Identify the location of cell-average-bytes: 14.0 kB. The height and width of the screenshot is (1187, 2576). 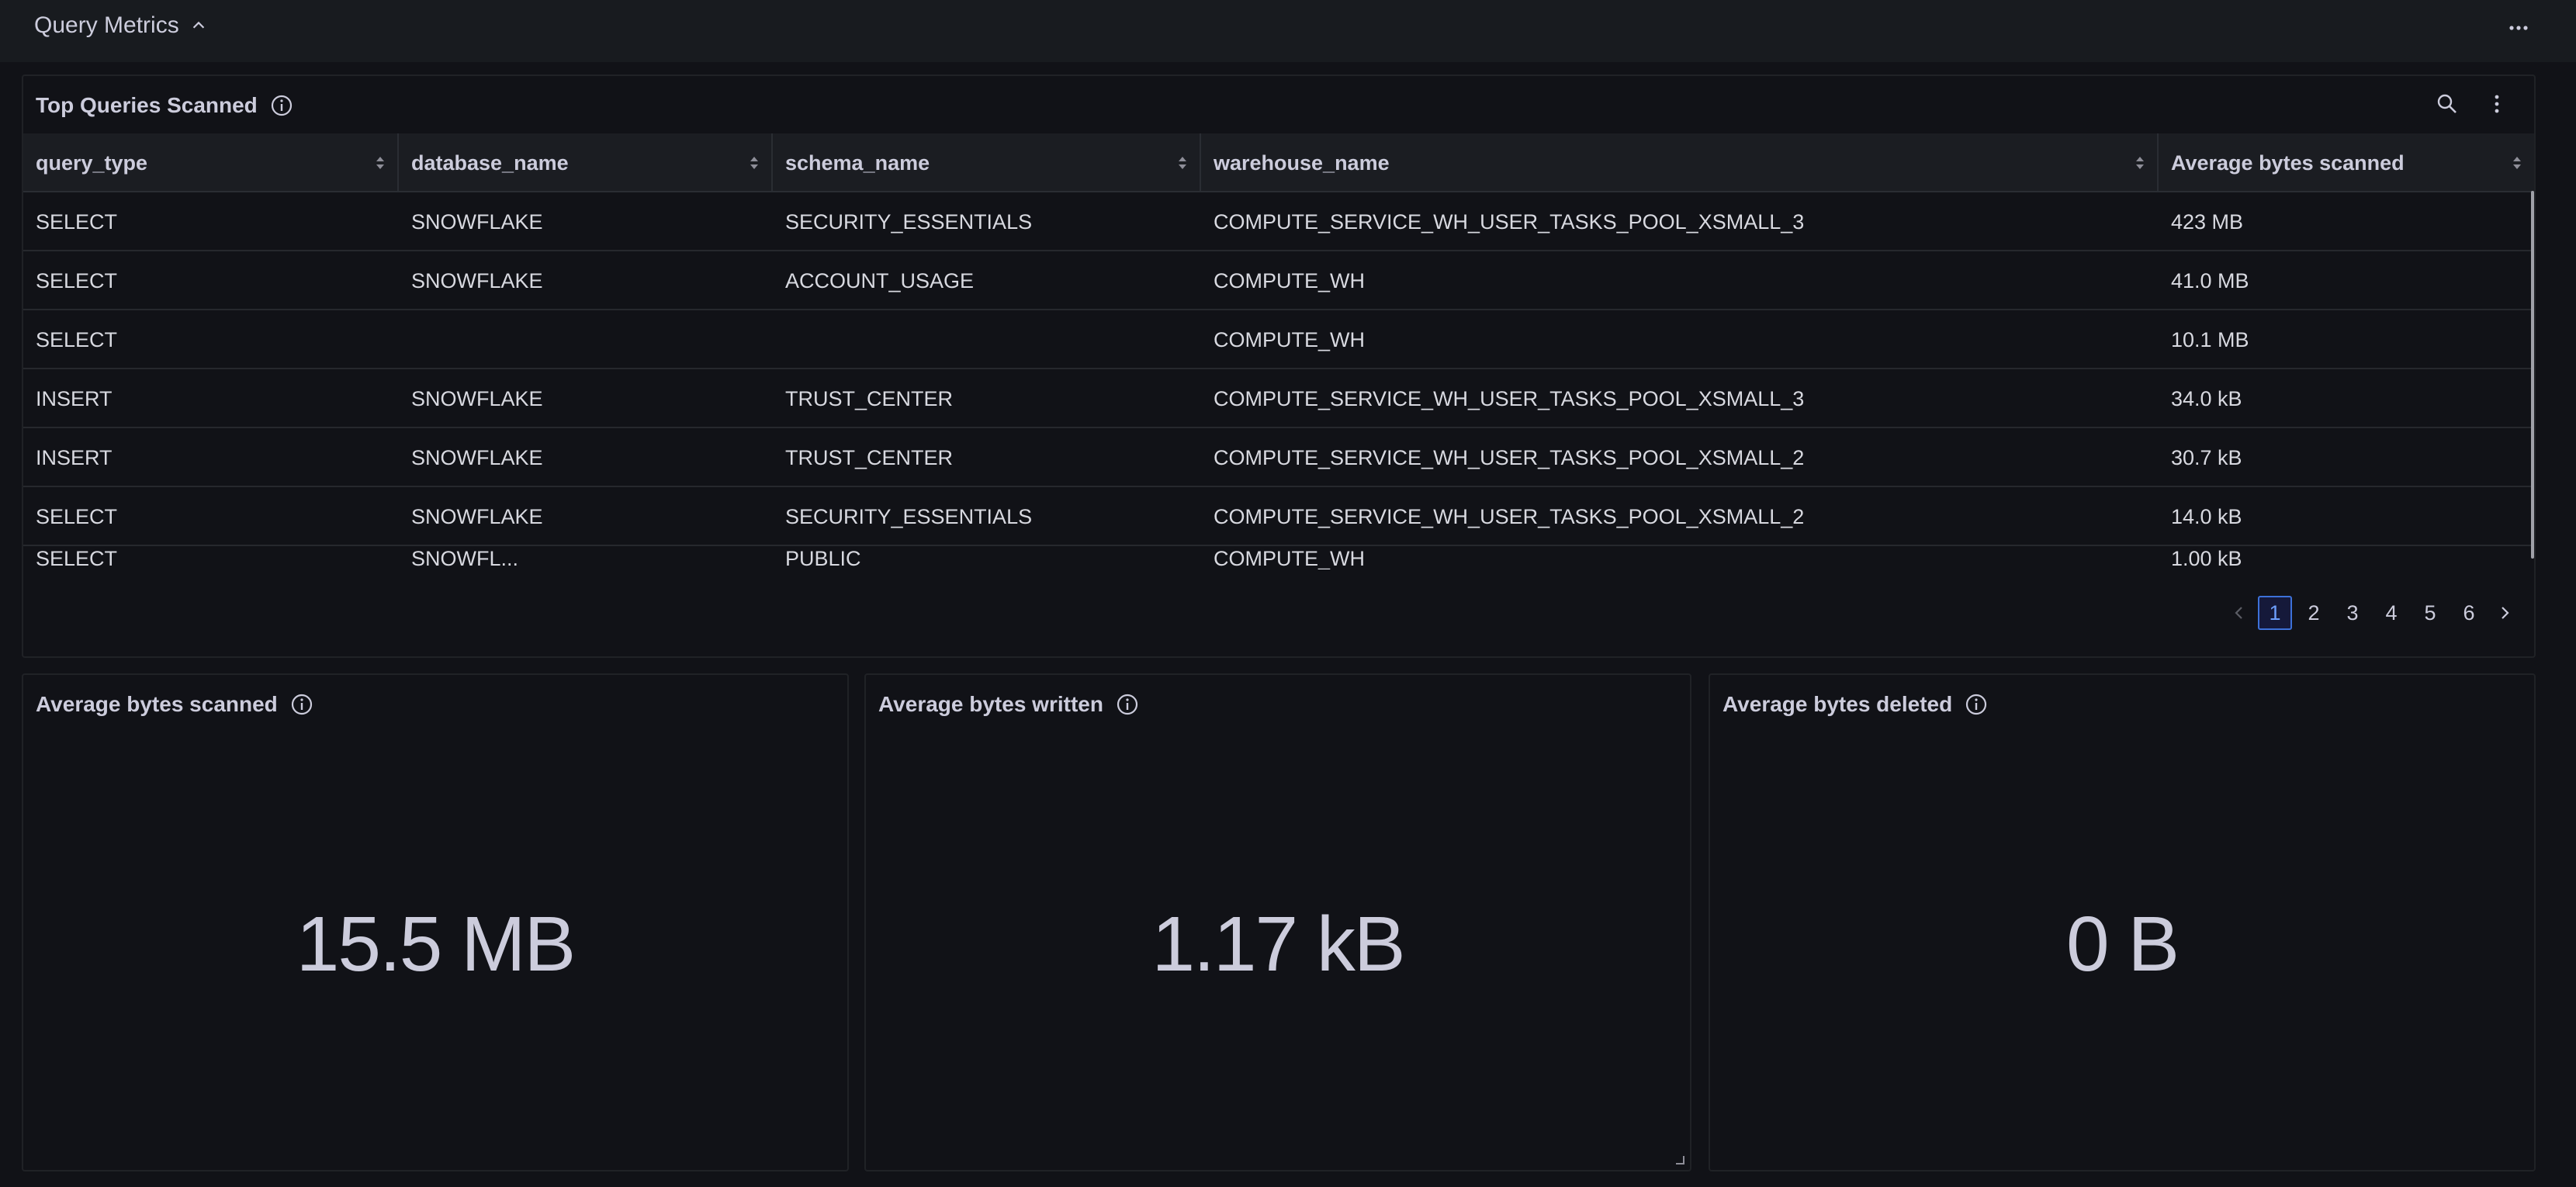
(2206, 516).